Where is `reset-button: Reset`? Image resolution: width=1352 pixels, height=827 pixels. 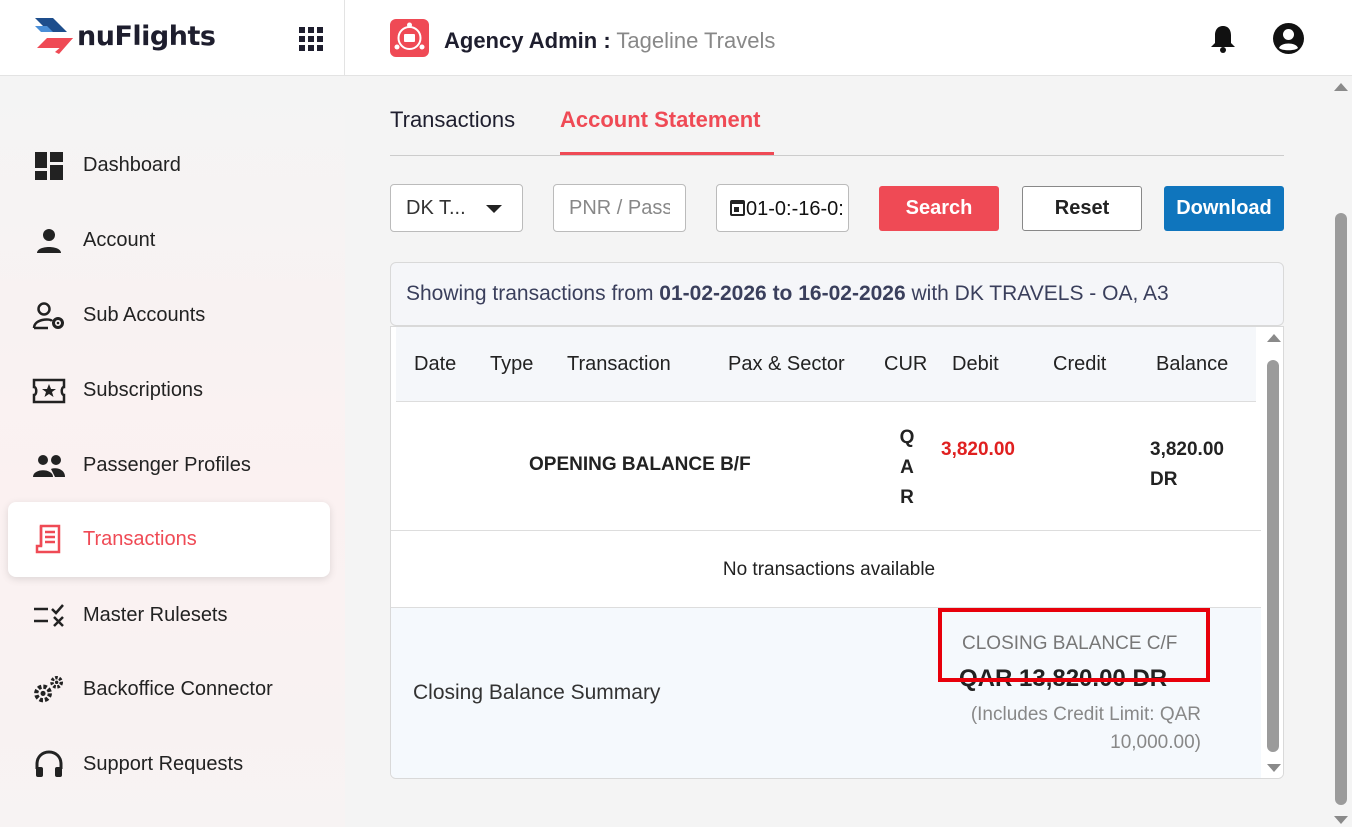
reset-button: Reset is located at coordinates (1082, 208).